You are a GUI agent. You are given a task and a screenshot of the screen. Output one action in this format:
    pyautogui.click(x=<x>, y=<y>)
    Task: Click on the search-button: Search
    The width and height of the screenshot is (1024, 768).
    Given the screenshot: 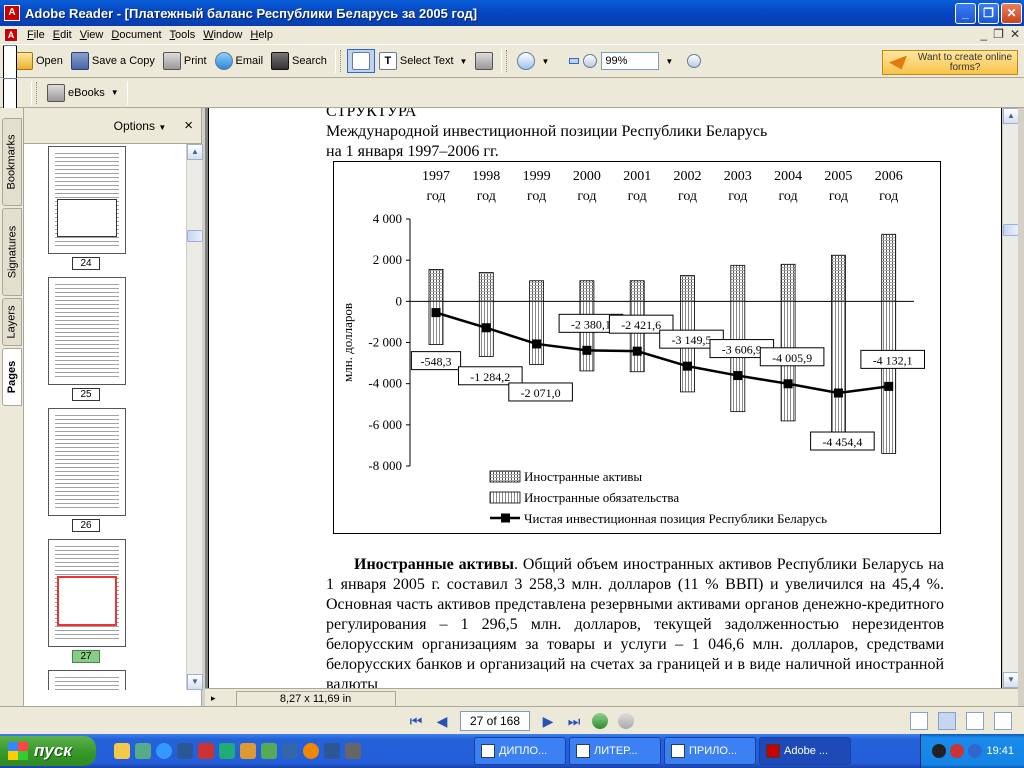 What is the action you would take?
    pyautogui.click(x=299, y=61)
    